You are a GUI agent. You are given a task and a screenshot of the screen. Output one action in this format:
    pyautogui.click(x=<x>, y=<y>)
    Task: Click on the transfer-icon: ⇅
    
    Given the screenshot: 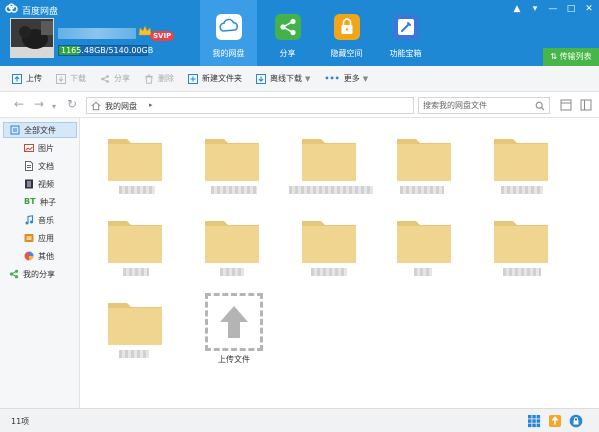 What is the action you would take?
    pyautogui.click(x=555, y=56)
    